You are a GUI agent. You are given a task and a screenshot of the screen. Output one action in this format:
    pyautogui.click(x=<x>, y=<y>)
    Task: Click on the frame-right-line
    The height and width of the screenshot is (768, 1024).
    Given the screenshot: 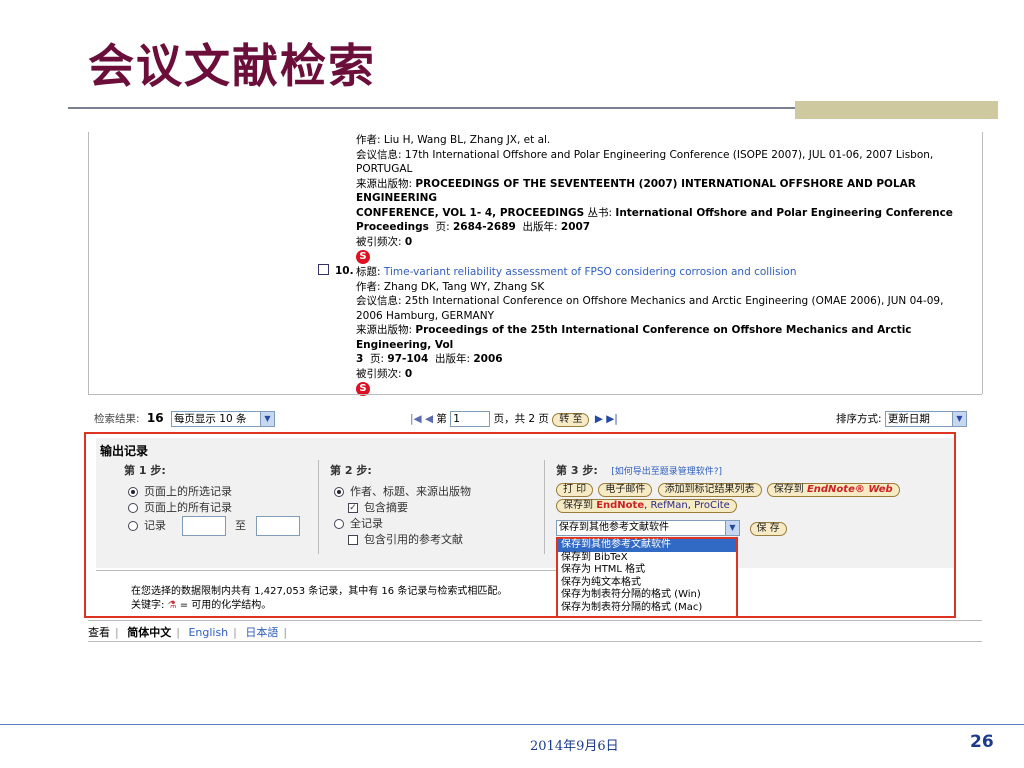 What is the action you would take?
    pyautogui.click(x=982, y=263)
    